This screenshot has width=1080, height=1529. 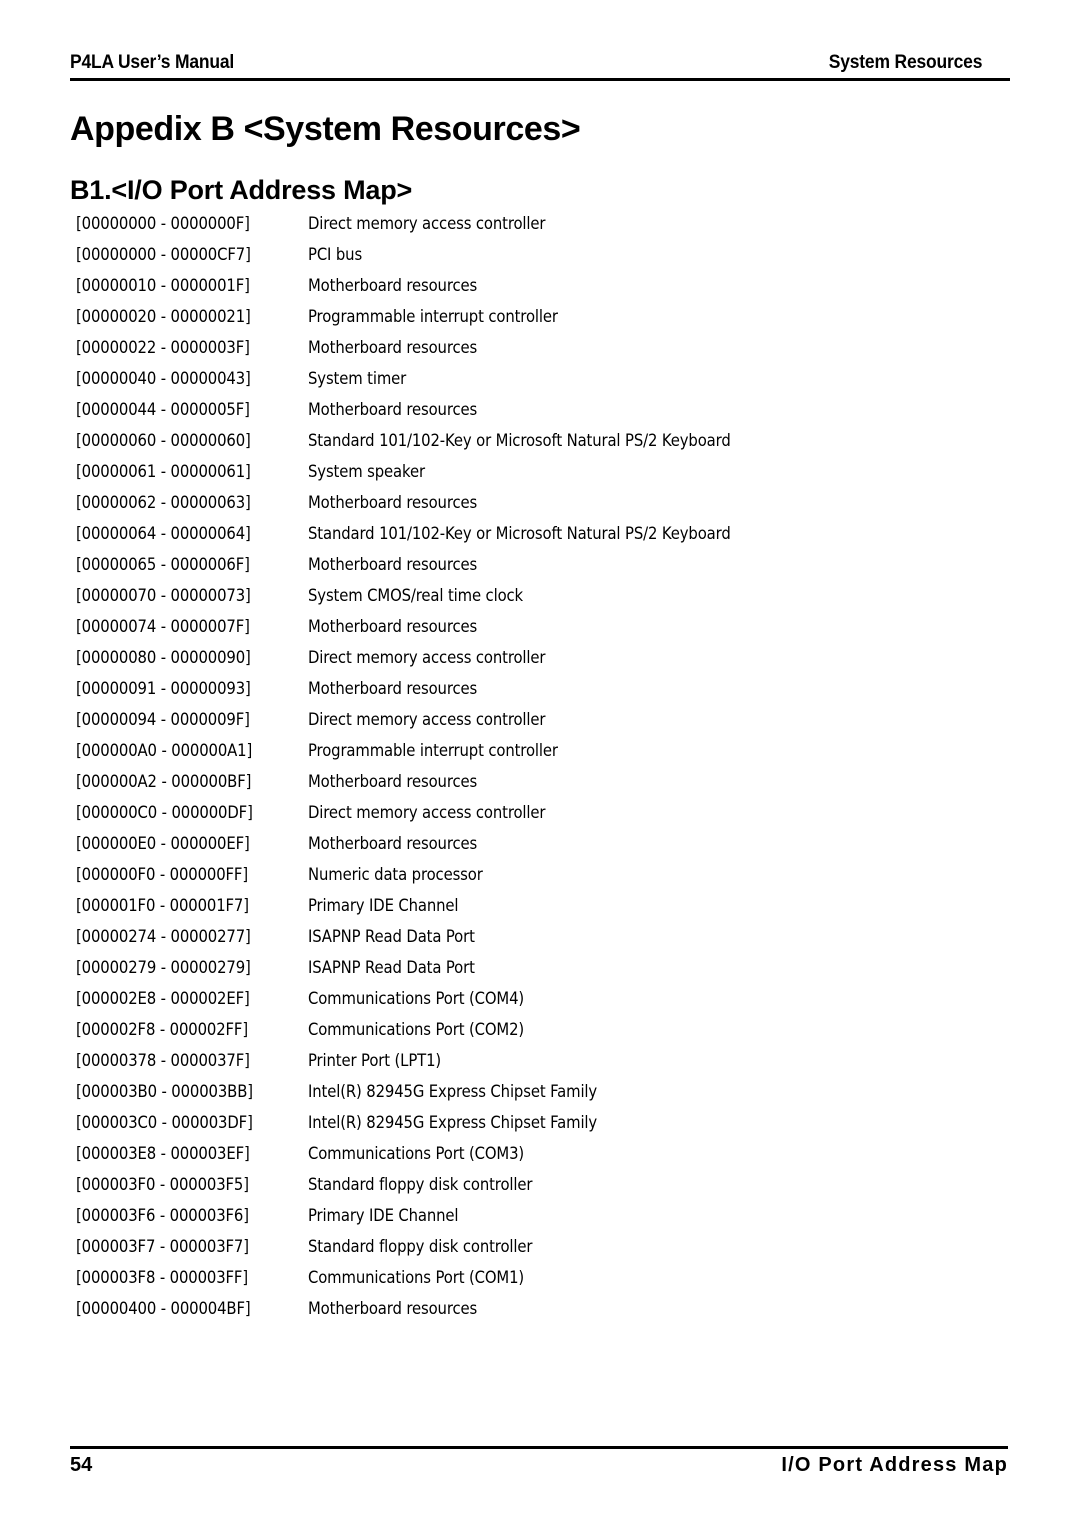 What do you see at coordinates (546, 1060) in the screenshot?
I see `resource-row: [00000378 - 0000037F] Printer Port (LPT1)` at bounding box center [546, 1060].